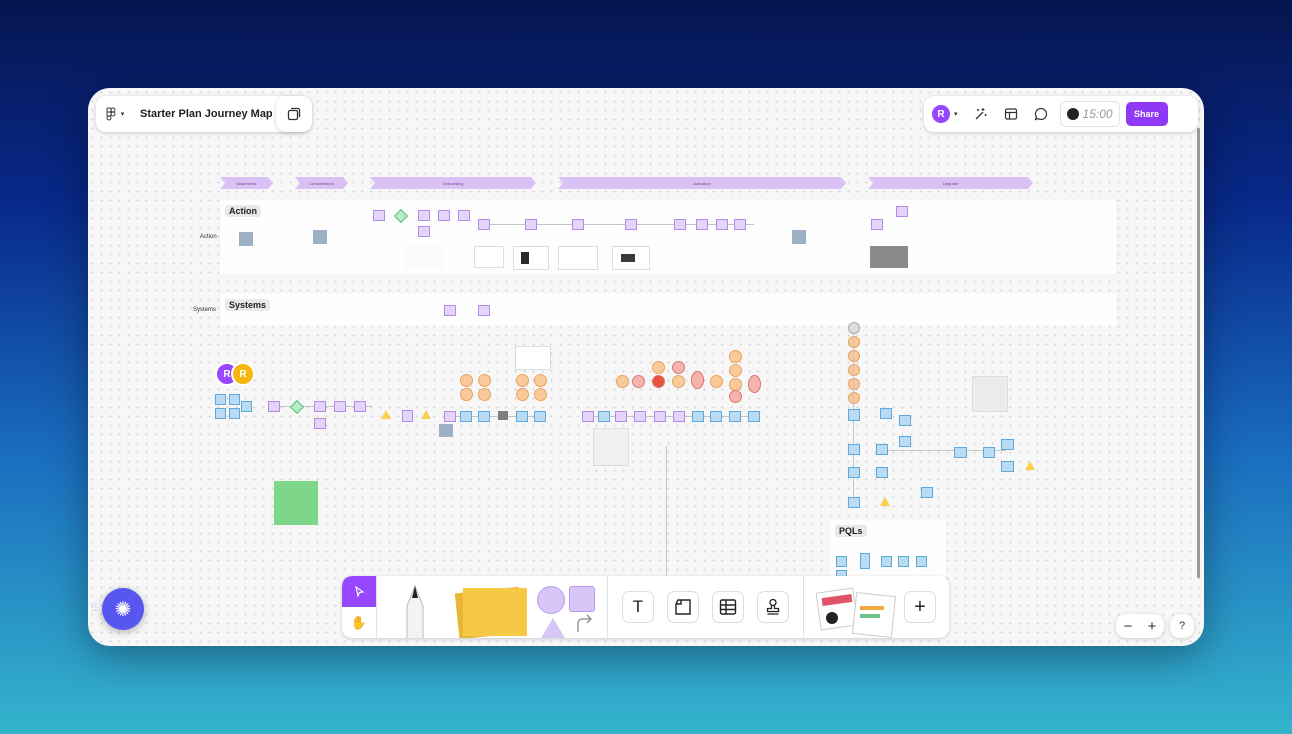  I want to click on table-tool, so click(728, 607).